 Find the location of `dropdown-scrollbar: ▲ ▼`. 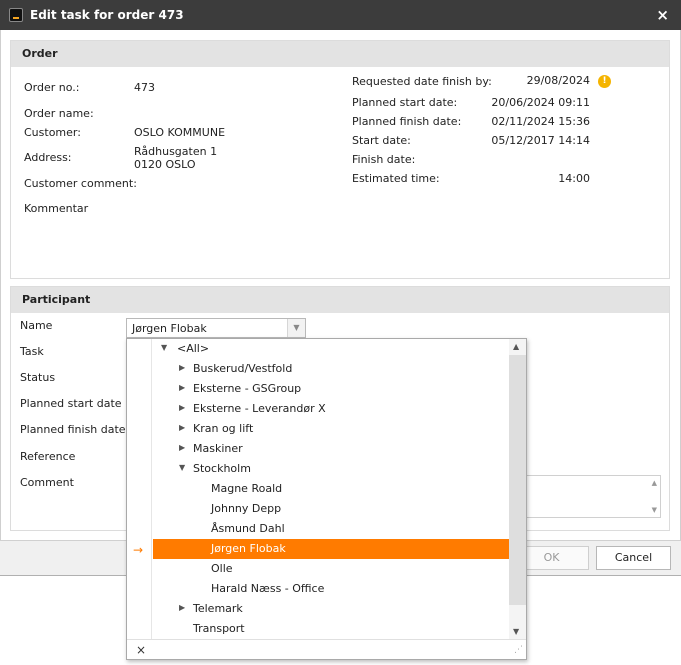

dropdown-scrollbar: ▲ ▼ is located at coordinates (517, 489).